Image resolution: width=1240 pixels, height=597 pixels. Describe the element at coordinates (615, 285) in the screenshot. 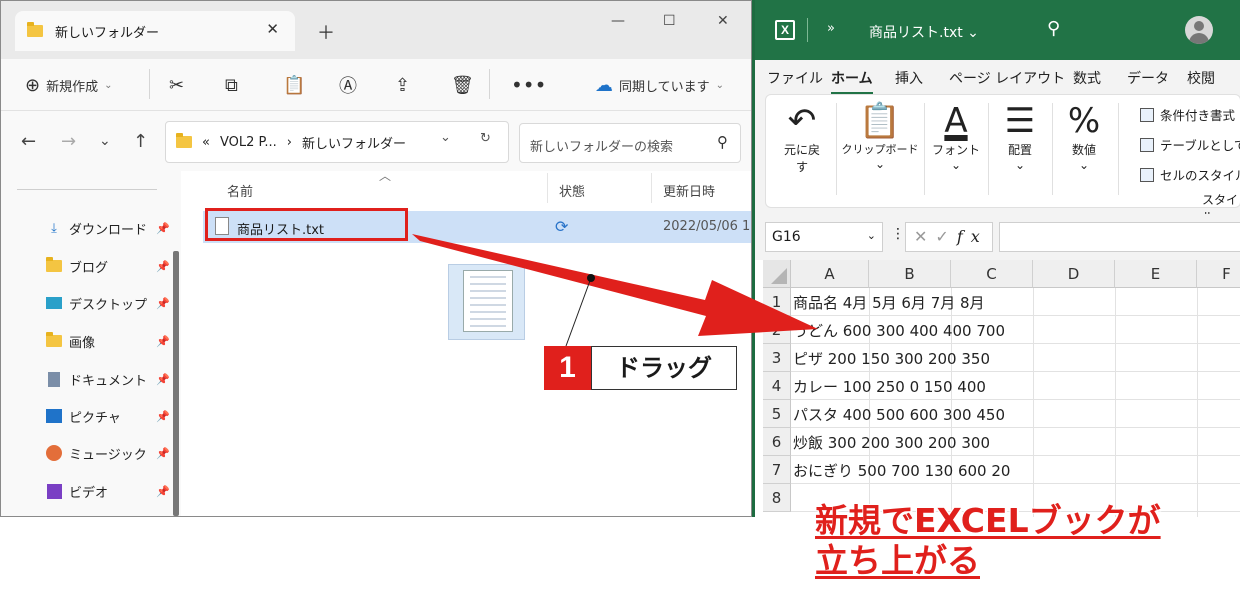

I see `drag-arrow-shape` at that location.